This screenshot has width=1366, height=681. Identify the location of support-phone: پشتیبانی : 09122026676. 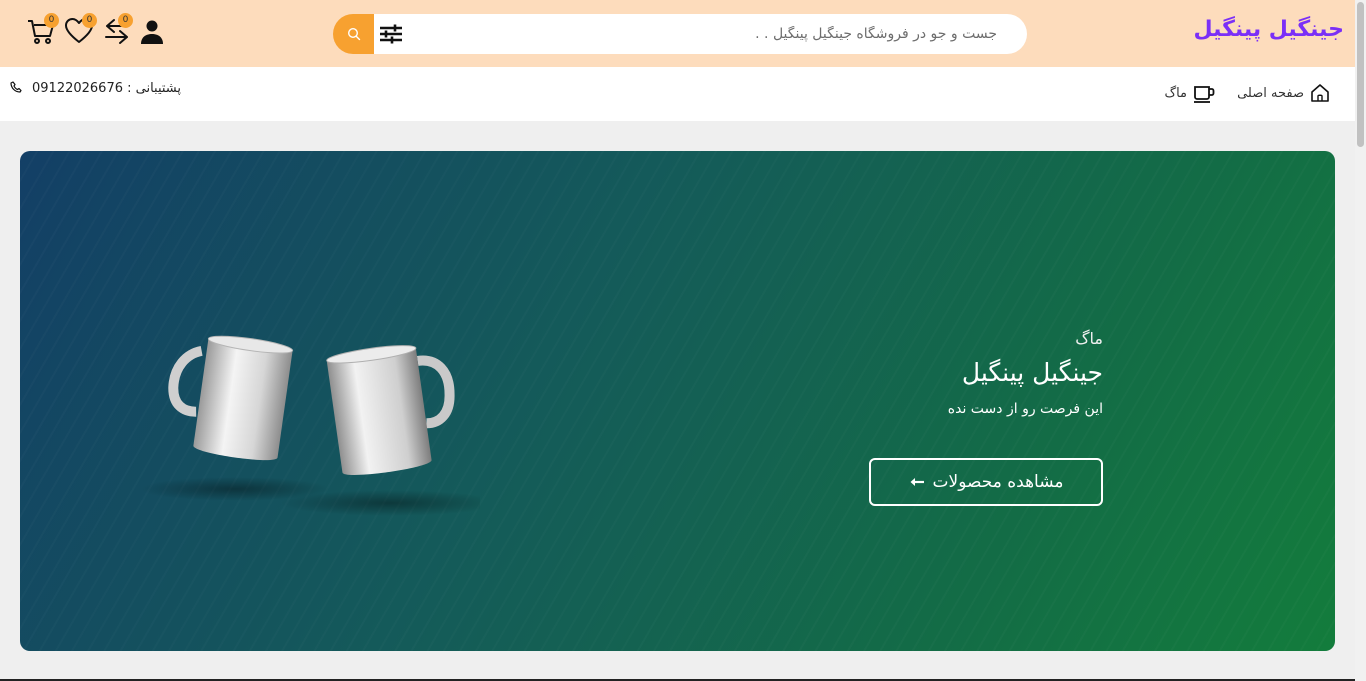
(96, 88).